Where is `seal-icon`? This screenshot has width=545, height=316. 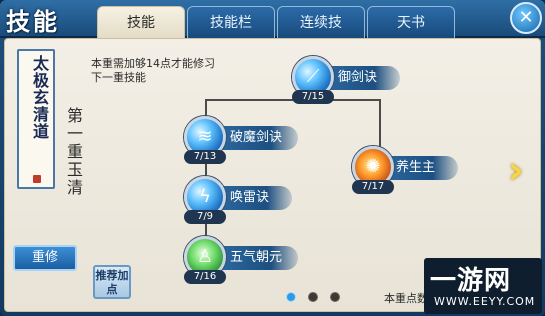
seal-icon is located at coordinates (37, 179).